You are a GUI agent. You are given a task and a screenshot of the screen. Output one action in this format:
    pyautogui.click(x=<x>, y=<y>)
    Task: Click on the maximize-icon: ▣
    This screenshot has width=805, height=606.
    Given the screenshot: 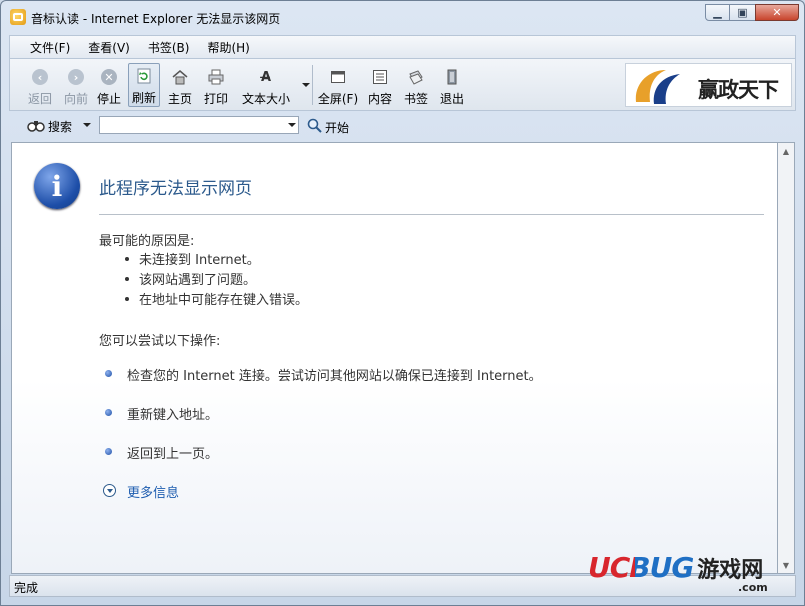 What is the action you would take?
    pyautogui.click(x=742, y=12)
    